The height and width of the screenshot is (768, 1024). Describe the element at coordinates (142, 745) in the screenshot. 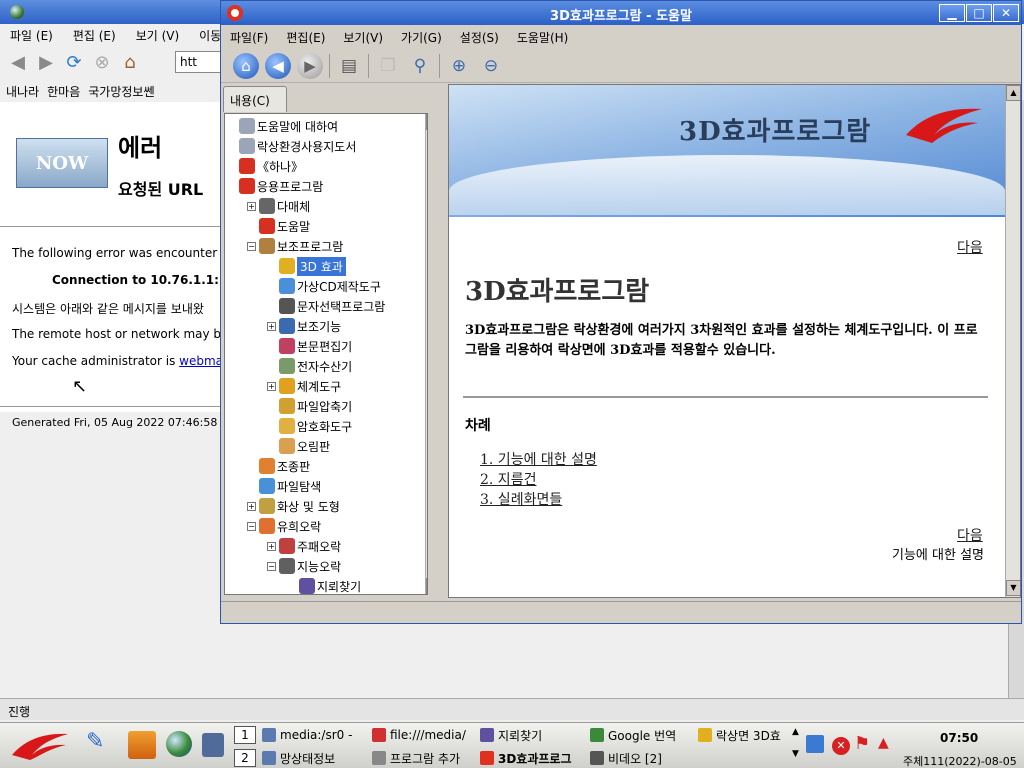

I see `archive-launcher-icon` at that location.